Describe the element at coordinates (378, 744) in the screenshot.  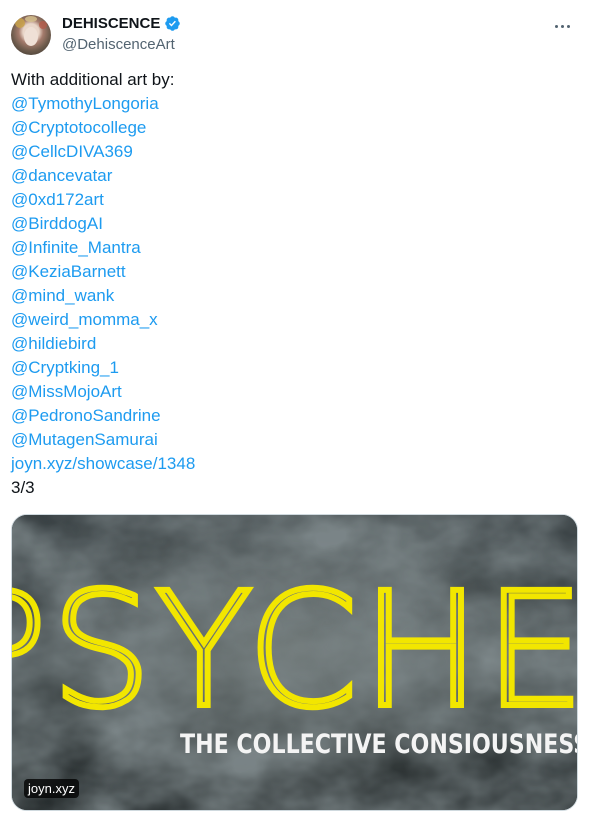
I see `card-subtitle-text: THE COLLECTIVE CONSIOUSNESS OF AI` at that location.